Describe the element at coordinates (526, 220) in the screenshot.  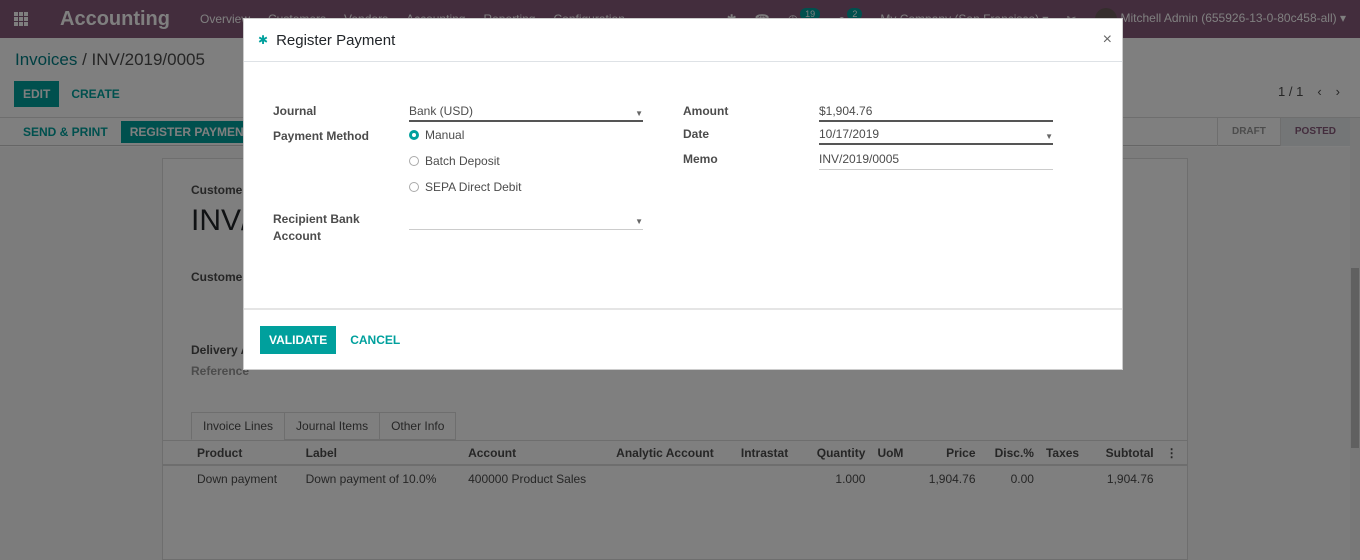
I see `recipient-bank-select: ▼` at that location.